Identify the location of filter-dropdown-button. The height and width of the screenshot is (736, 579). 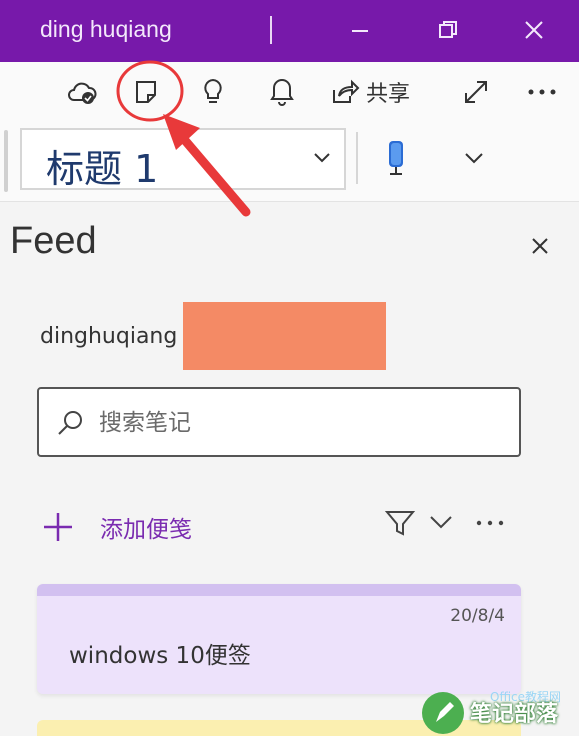
(441, 524).